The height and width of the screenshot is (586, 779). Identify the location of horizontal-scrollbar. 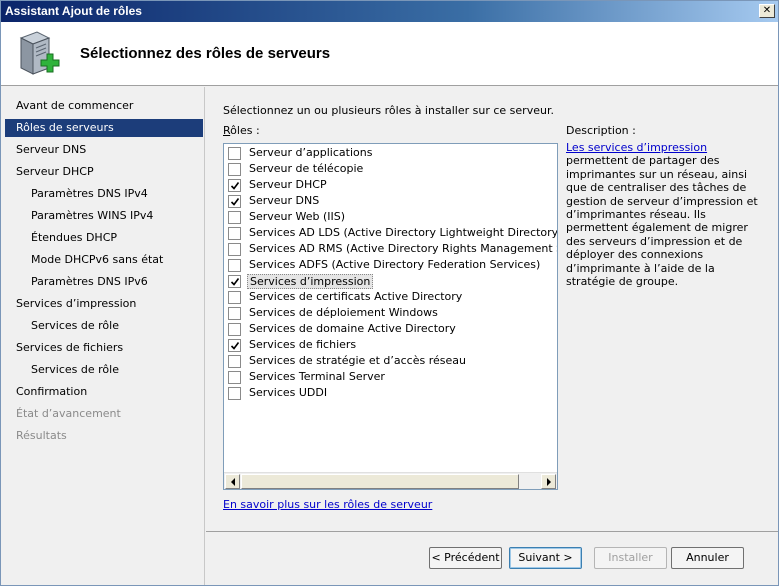
(390, 480).